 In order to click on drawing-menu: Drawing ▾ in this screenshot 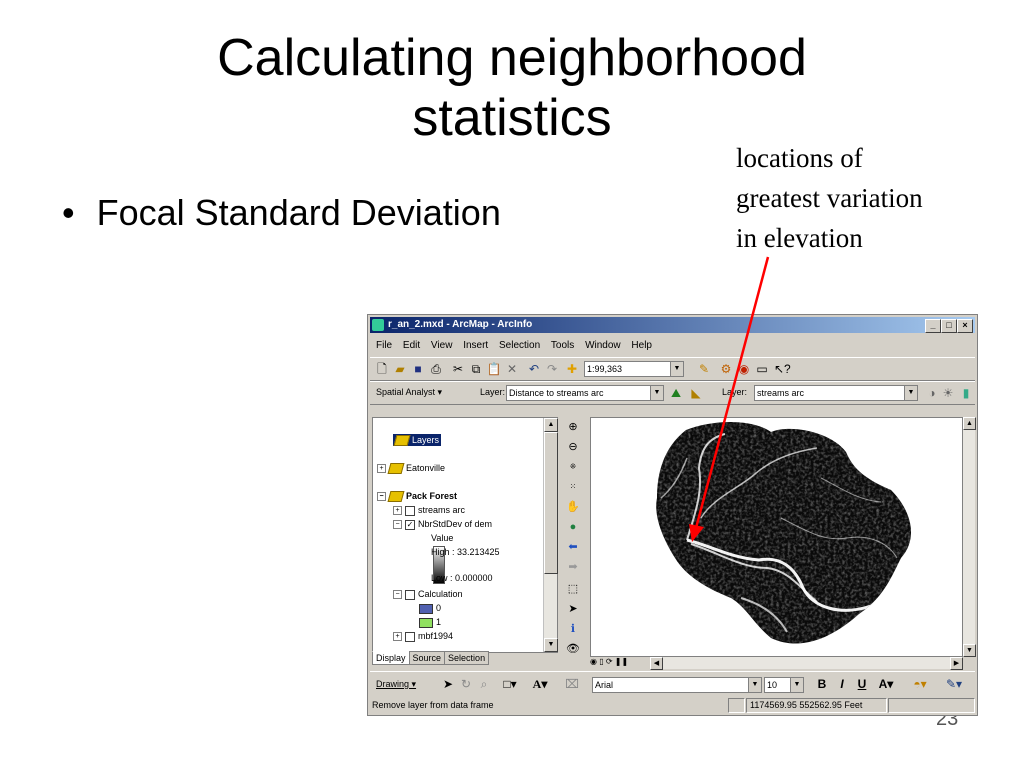, I will do `click(396, 684)`.